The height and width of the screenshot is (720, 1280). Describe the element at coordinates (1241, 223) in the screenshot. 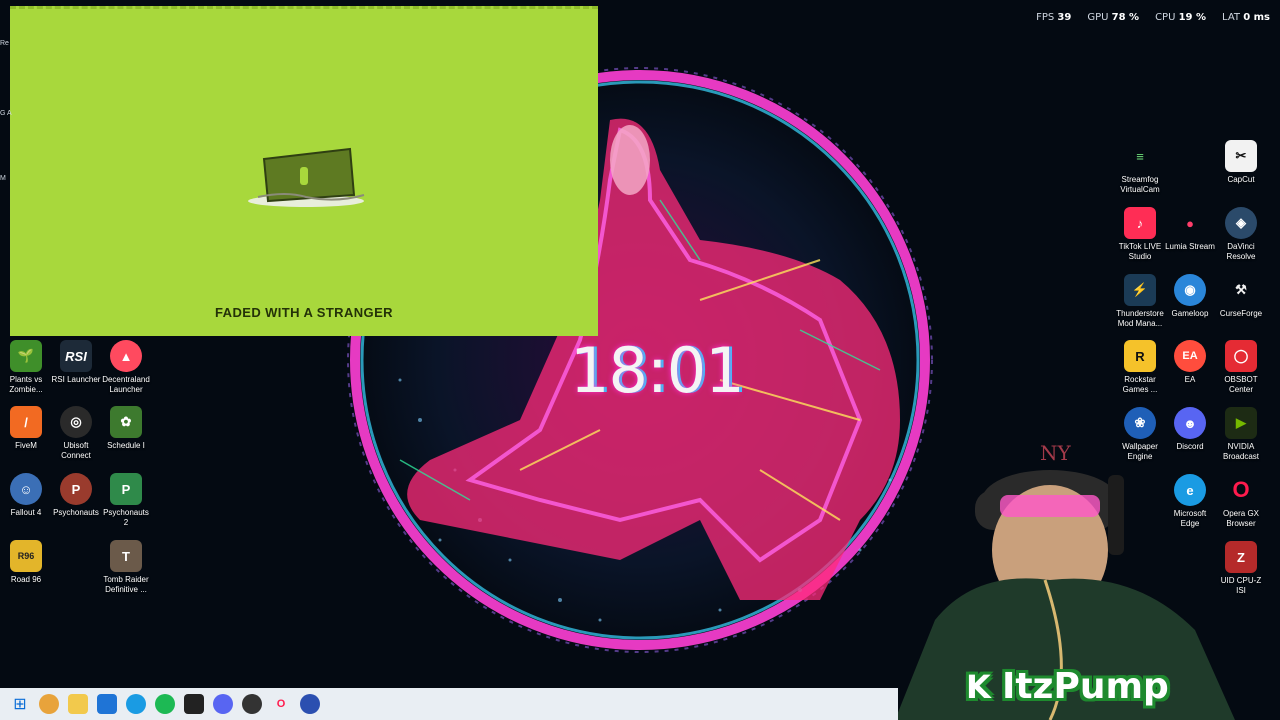

I see `davinci-resolve-icon: ◈` at that location.